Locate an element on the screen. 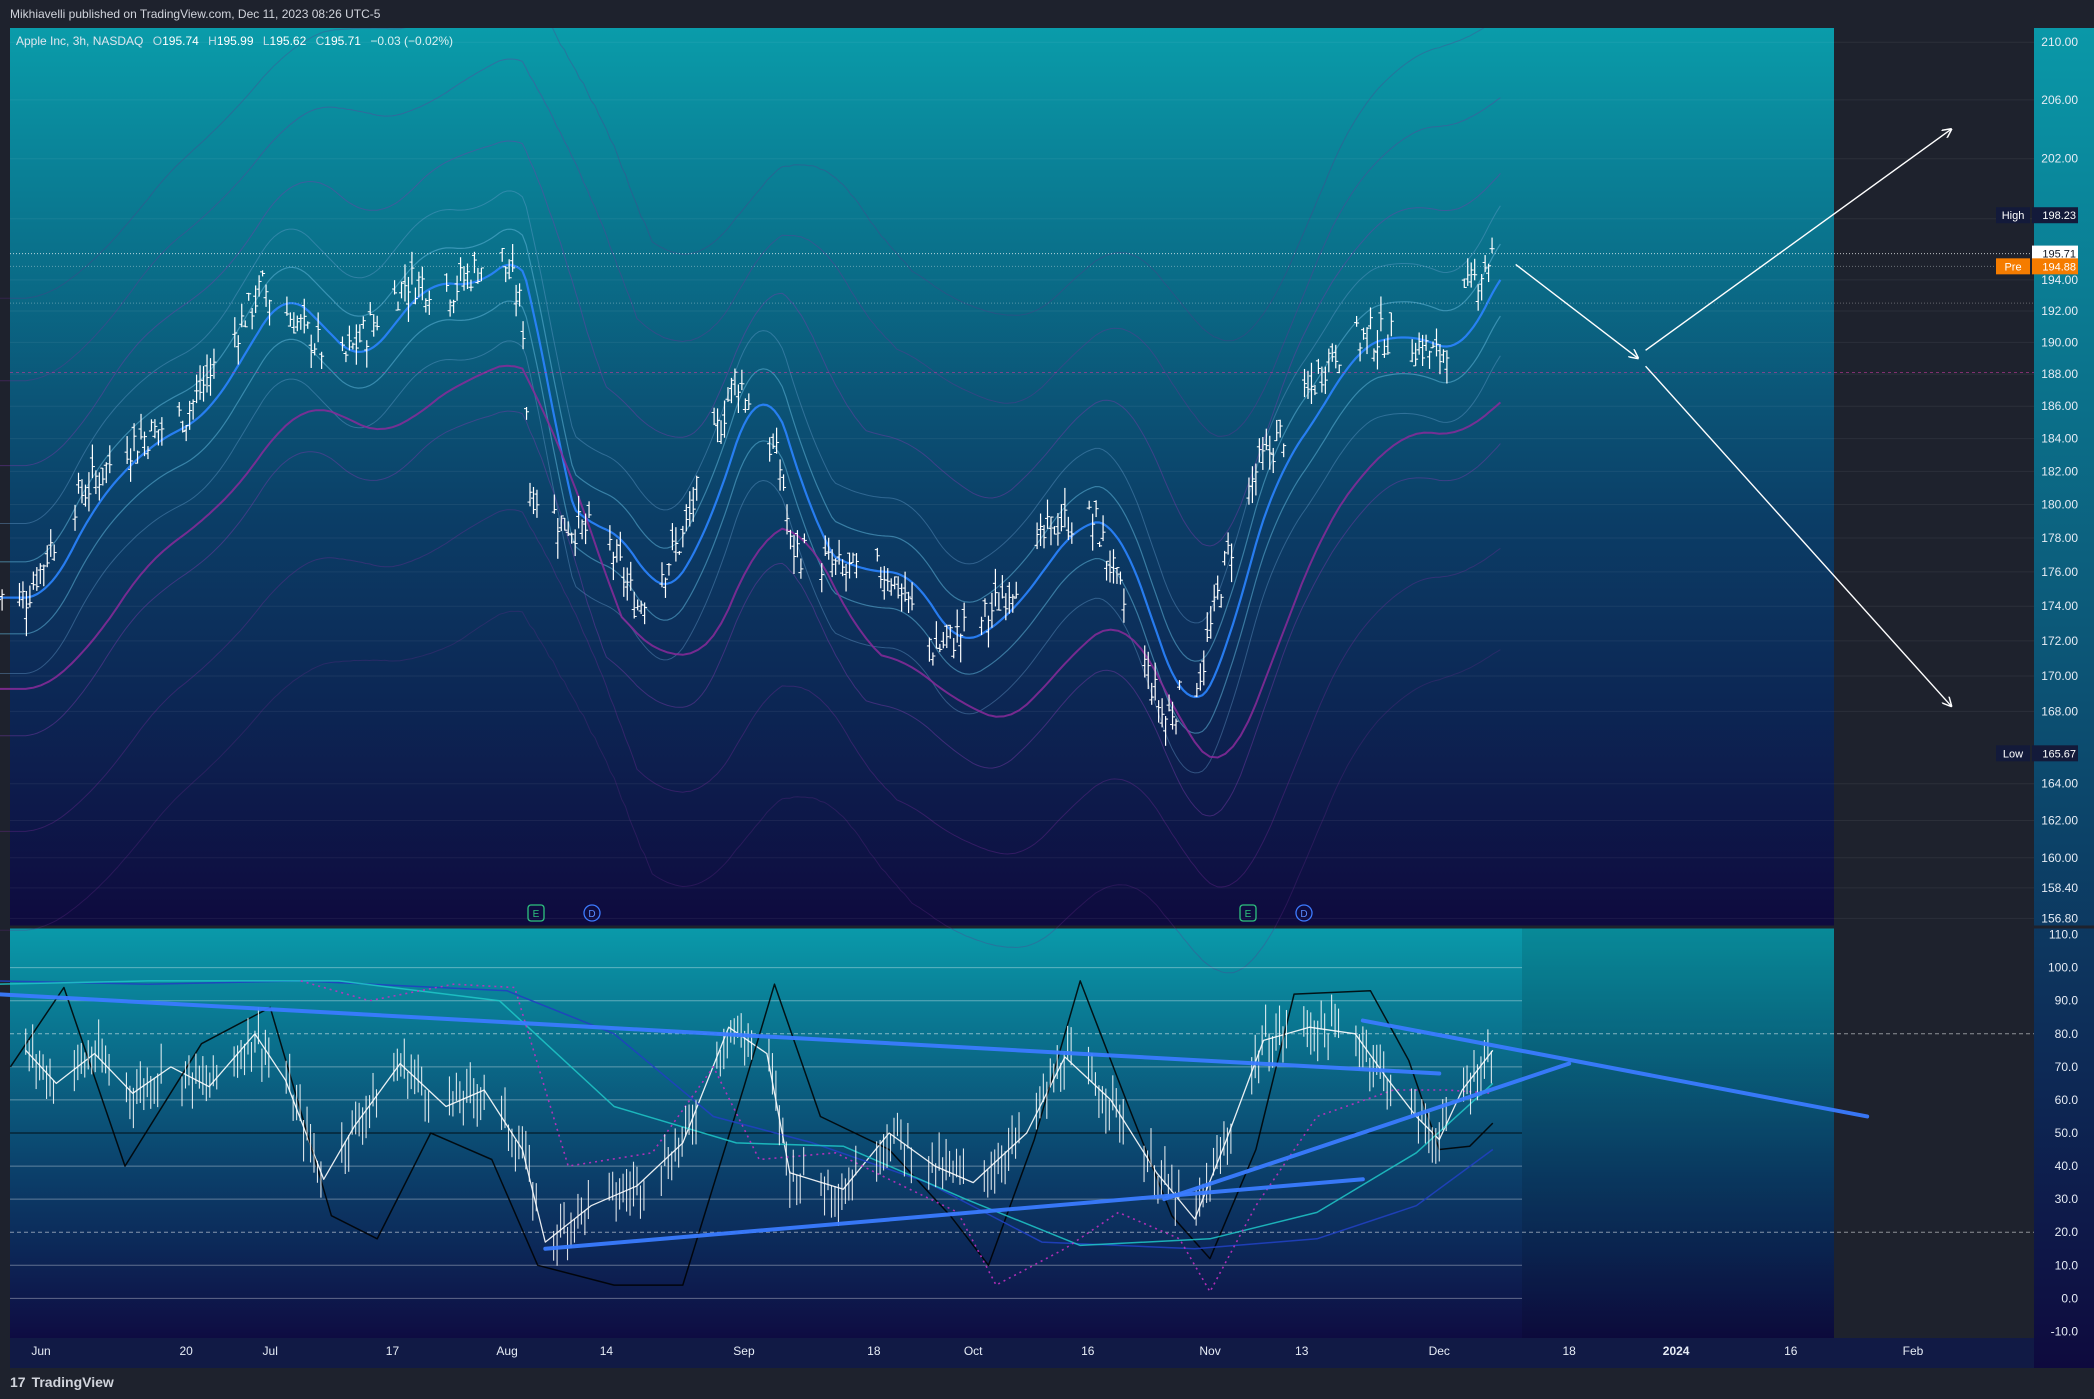 This screenshot has width=2094, height=1399. high-price-badge-value: 198.23 is located at coordinates (2059, 216).